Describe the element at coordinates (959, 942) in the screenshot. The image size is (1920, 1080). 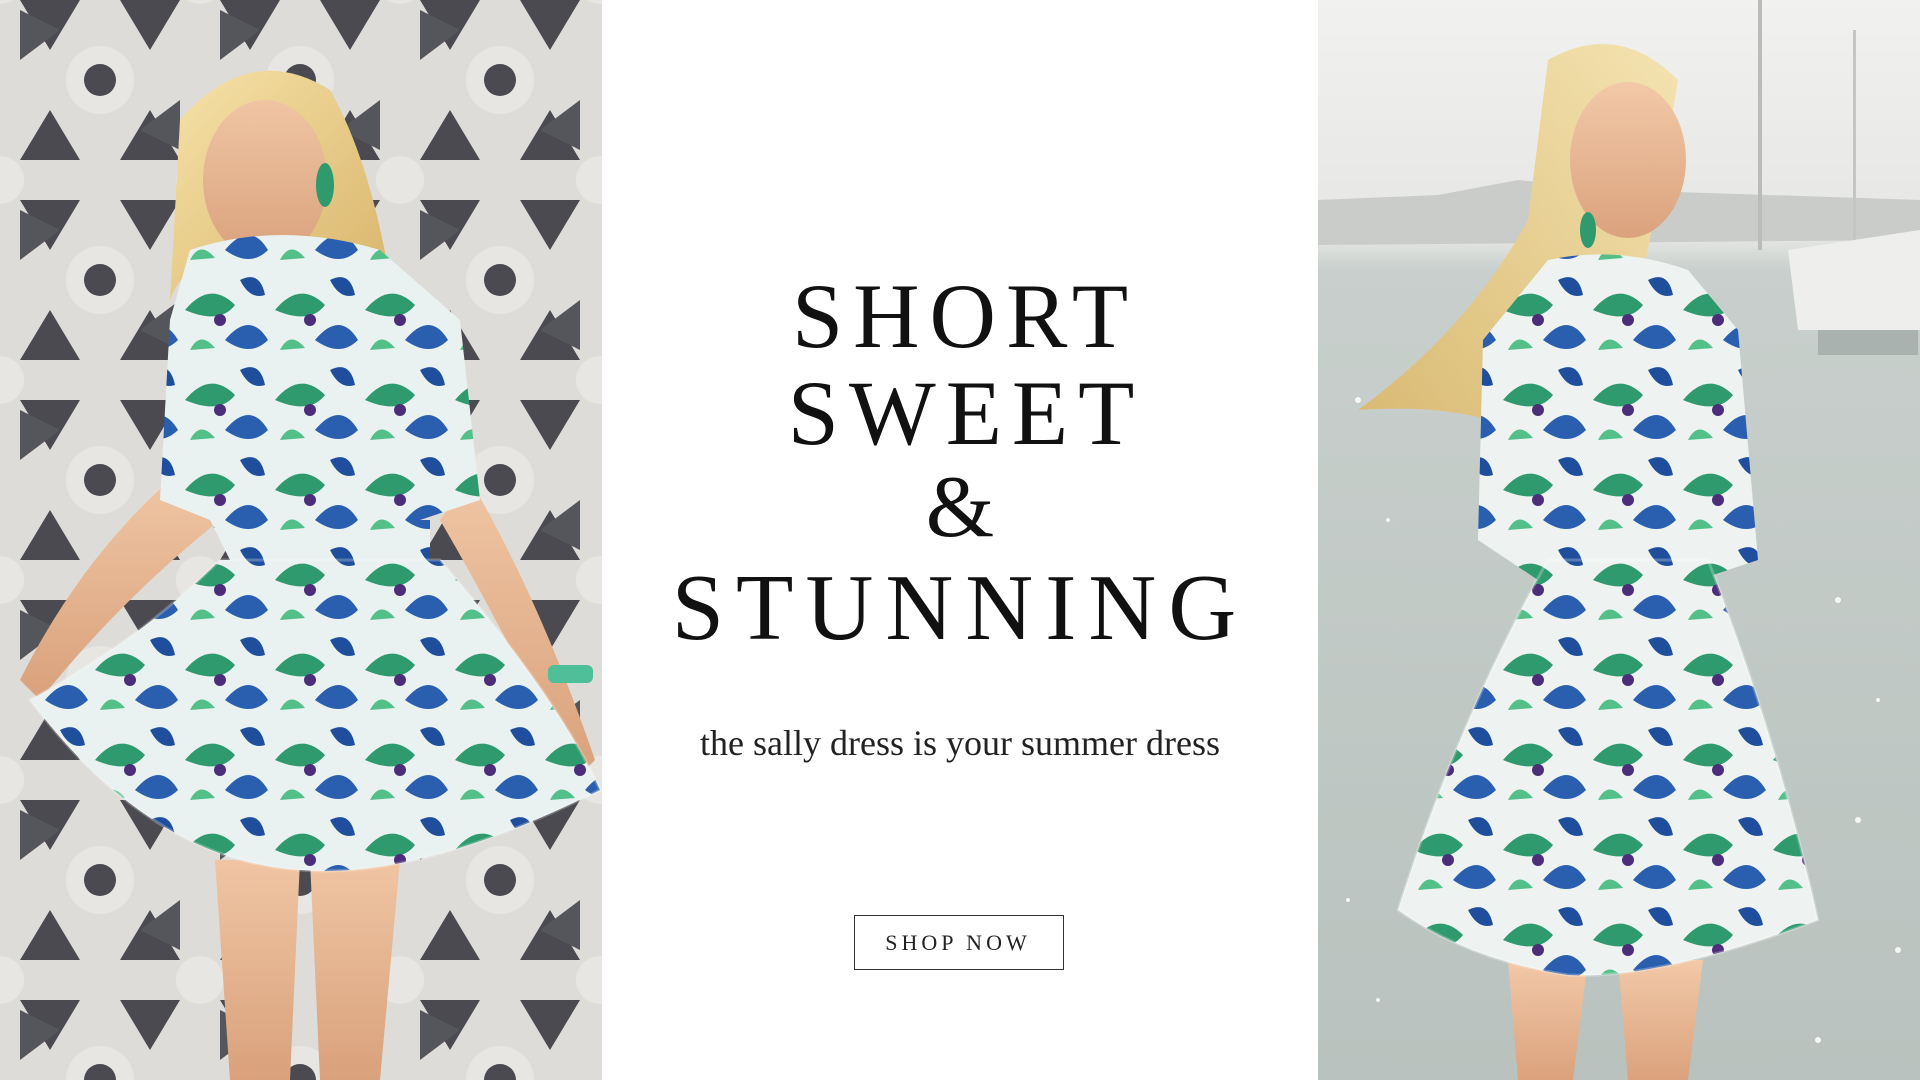
I see `shop-now-button: SHOP NOW` at that location.